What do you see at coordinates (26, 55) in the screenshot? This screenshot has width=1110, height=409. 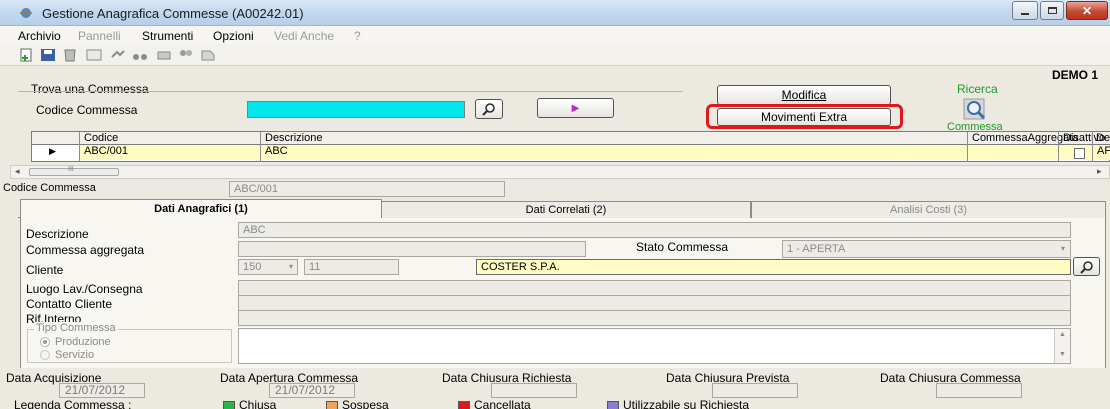 I see `new-icon` at bounding box center [26, 55].